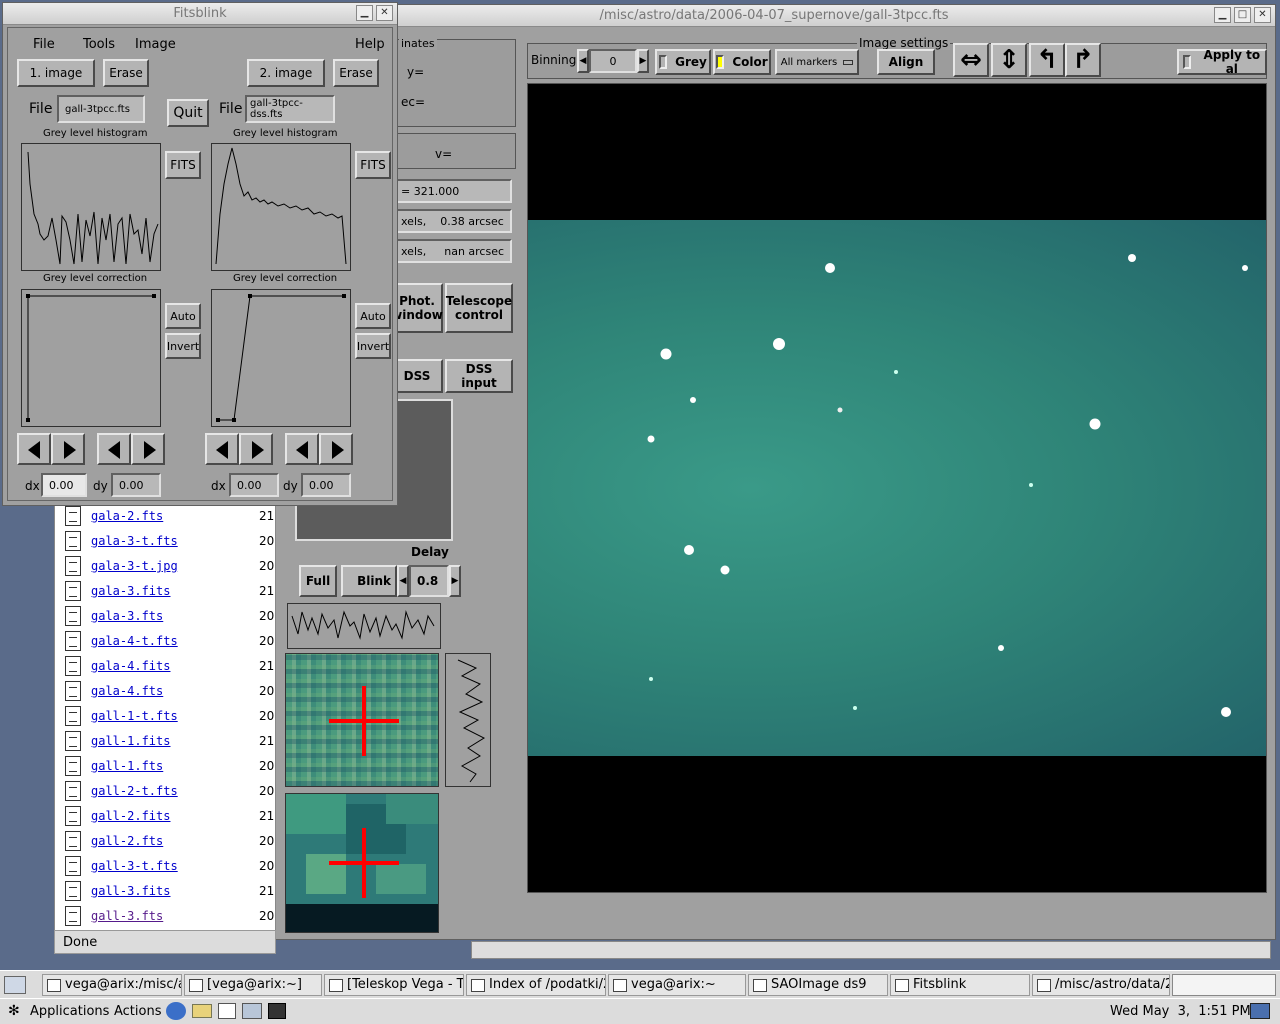 The width and height of the screenshot is (1280, 1024). I want to click on delay-decrease-button: ◀, so click(403, 581).